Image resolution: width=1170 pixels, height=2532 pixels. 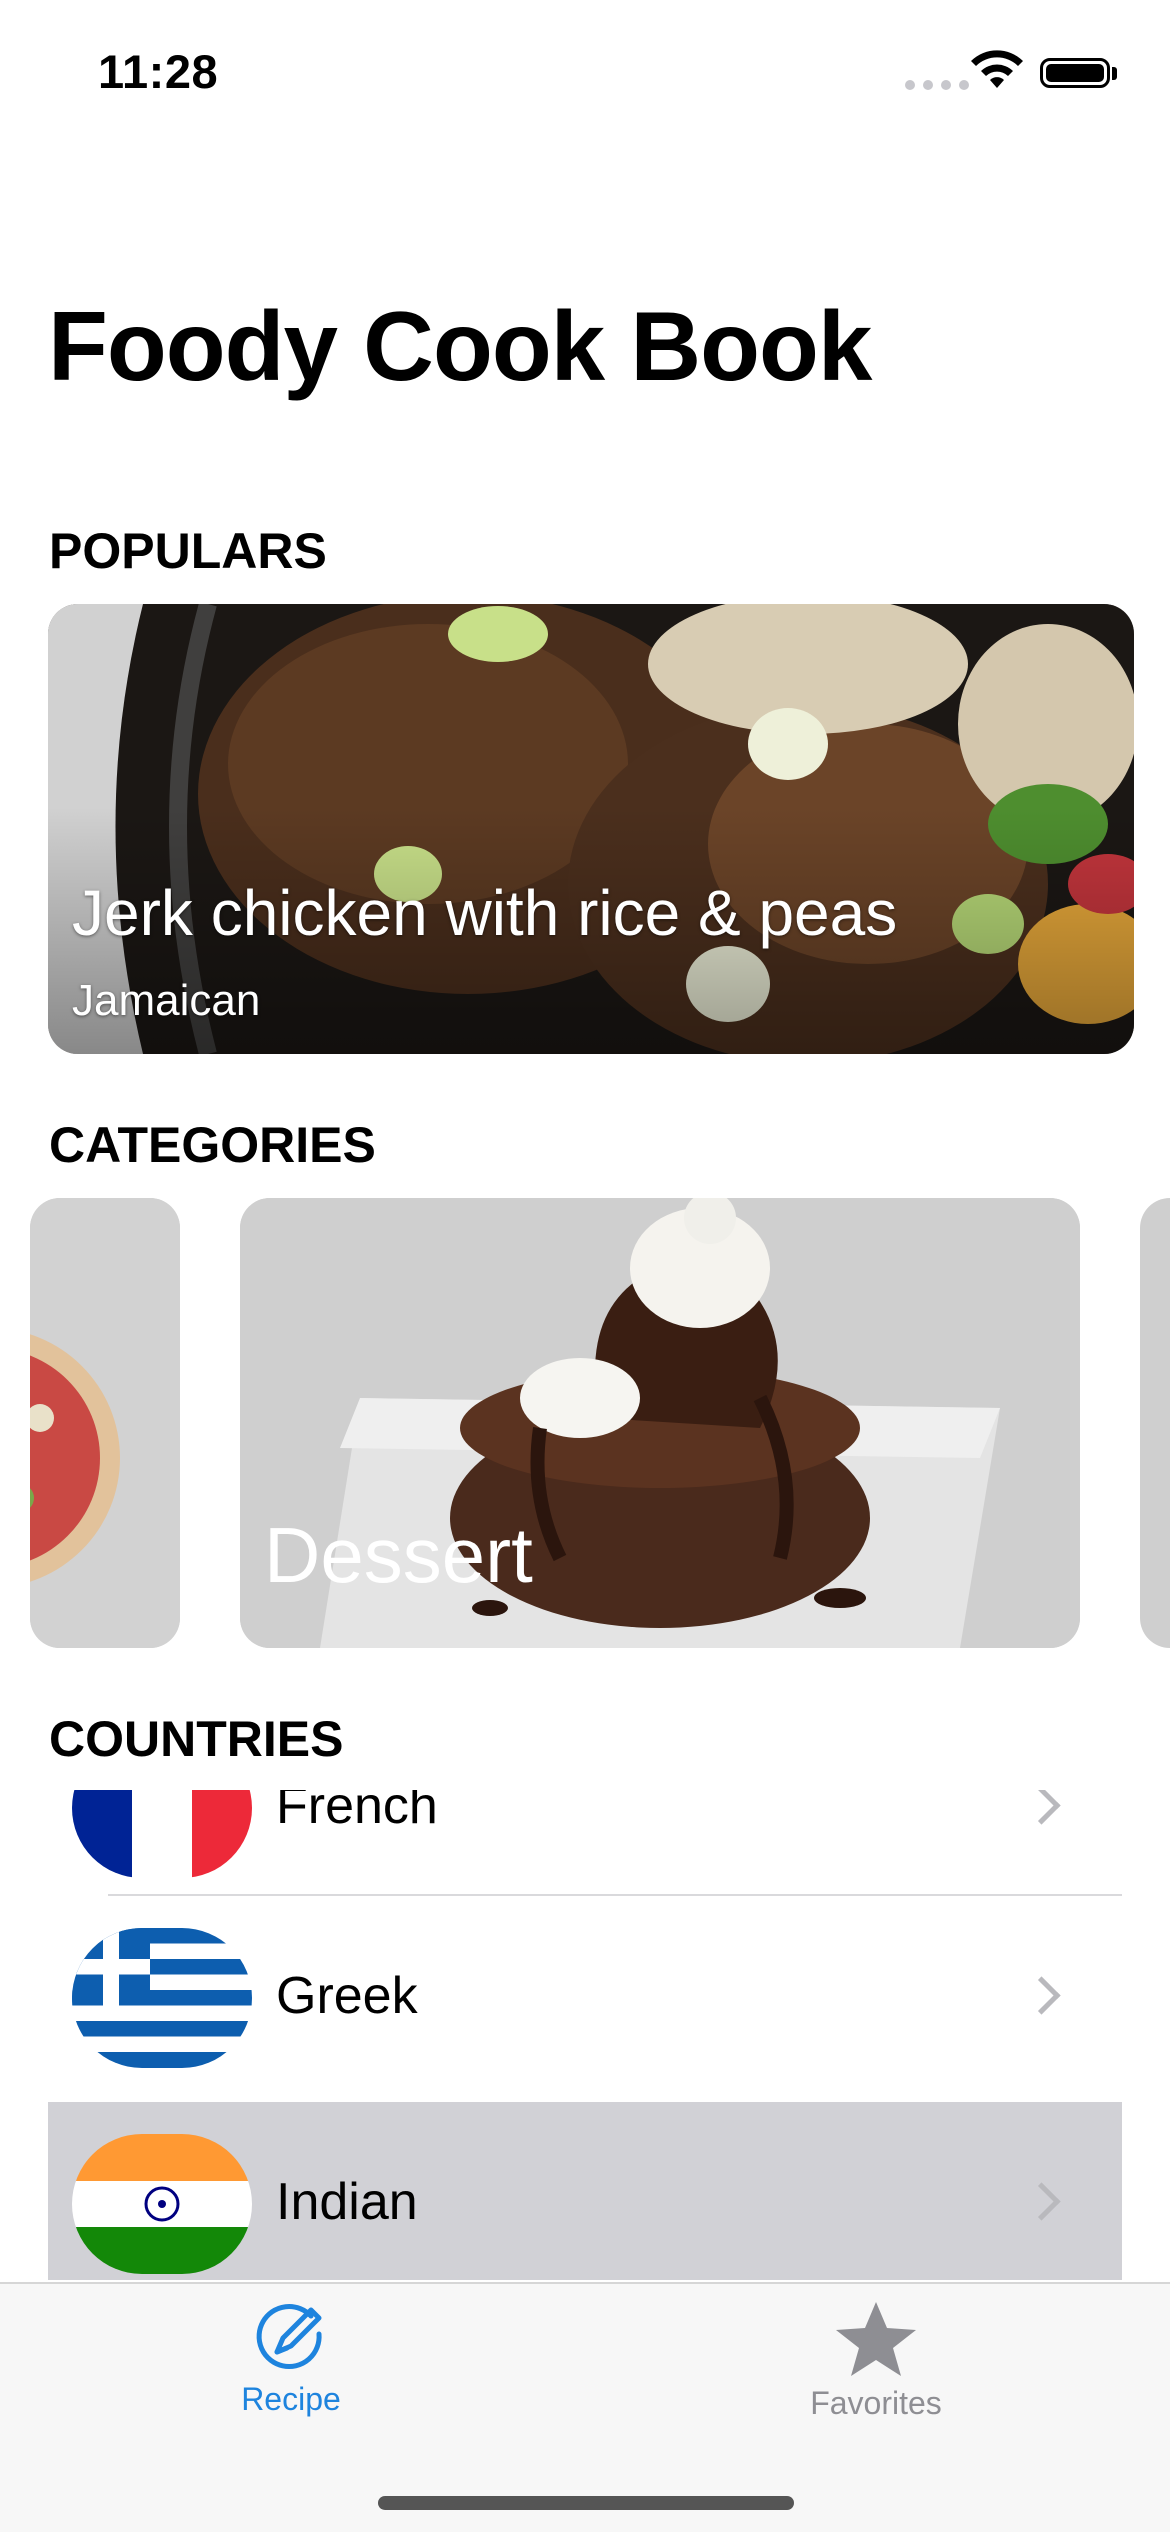 What do you see at coordinates (347, 2202) in the screenshot?
I see `country-name: Indian` at bounding box center [347, 2202].